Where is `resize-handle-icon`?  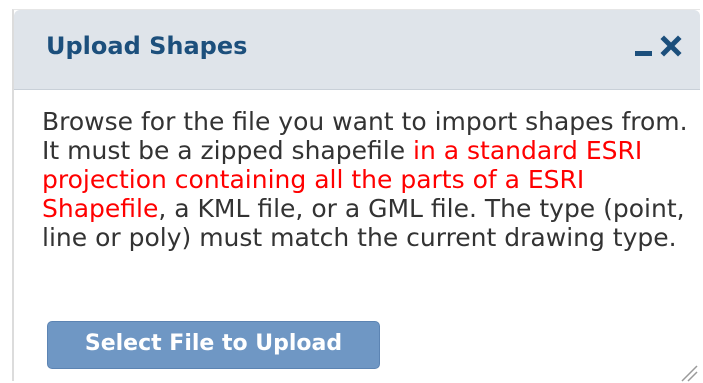
resize-handle-icon is located at coordinates (688, 372).